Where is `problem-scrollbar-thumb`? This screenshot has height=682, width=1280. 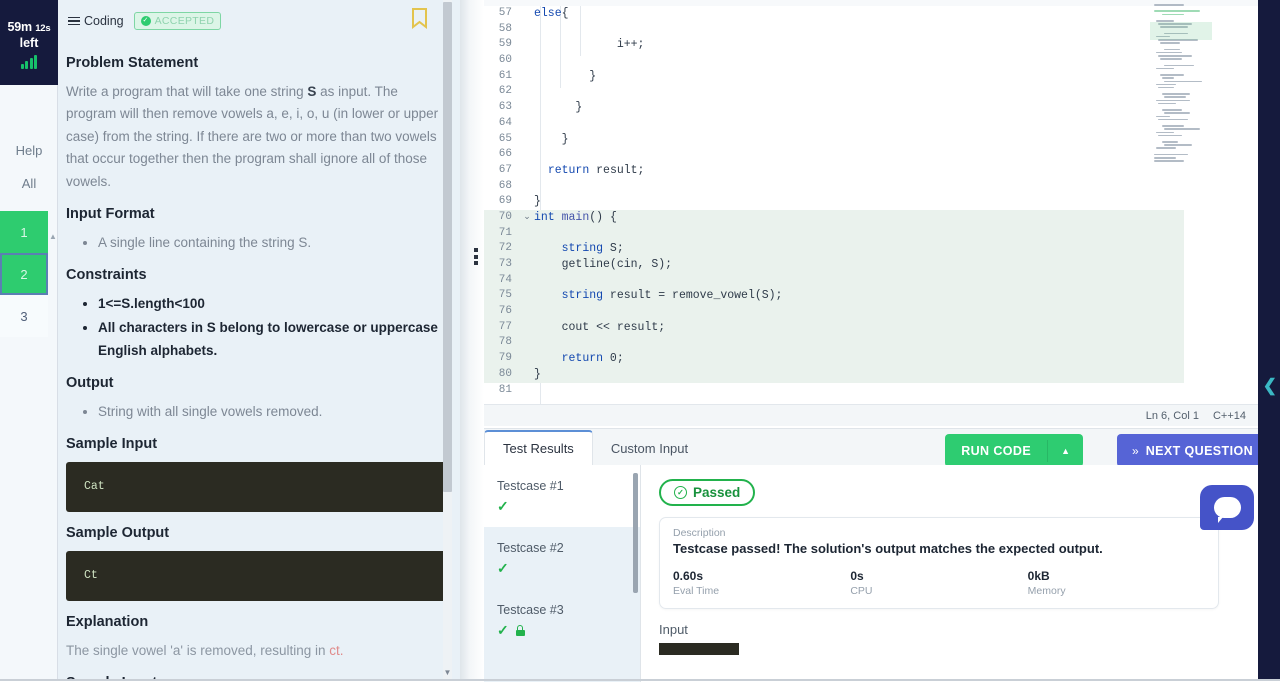
problem-scrollbar-thumb is located at coordinates (447, 247).